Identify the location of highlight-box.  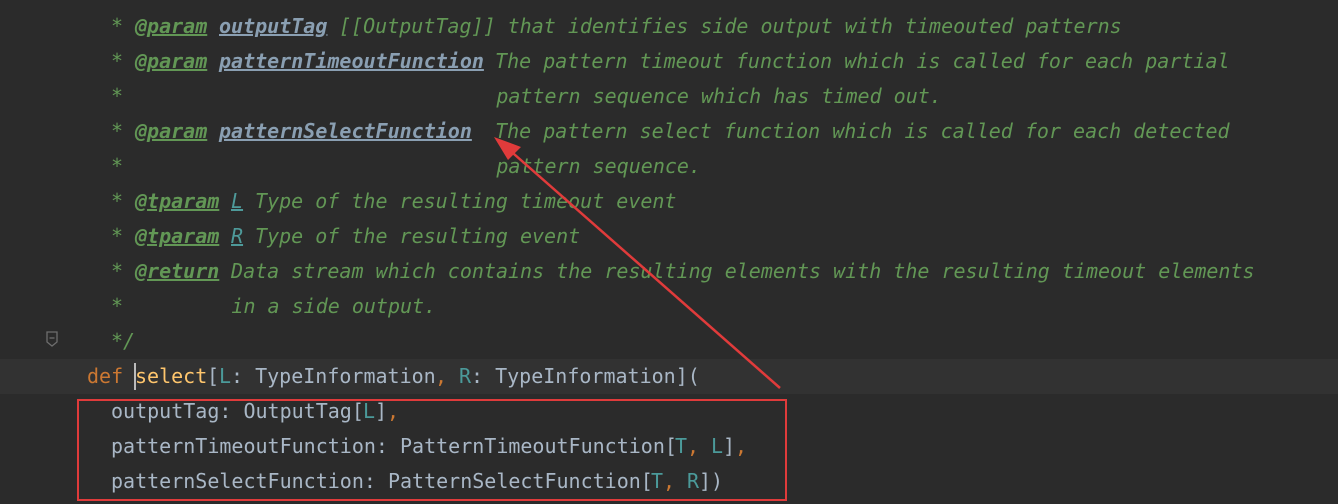
(432, 450).